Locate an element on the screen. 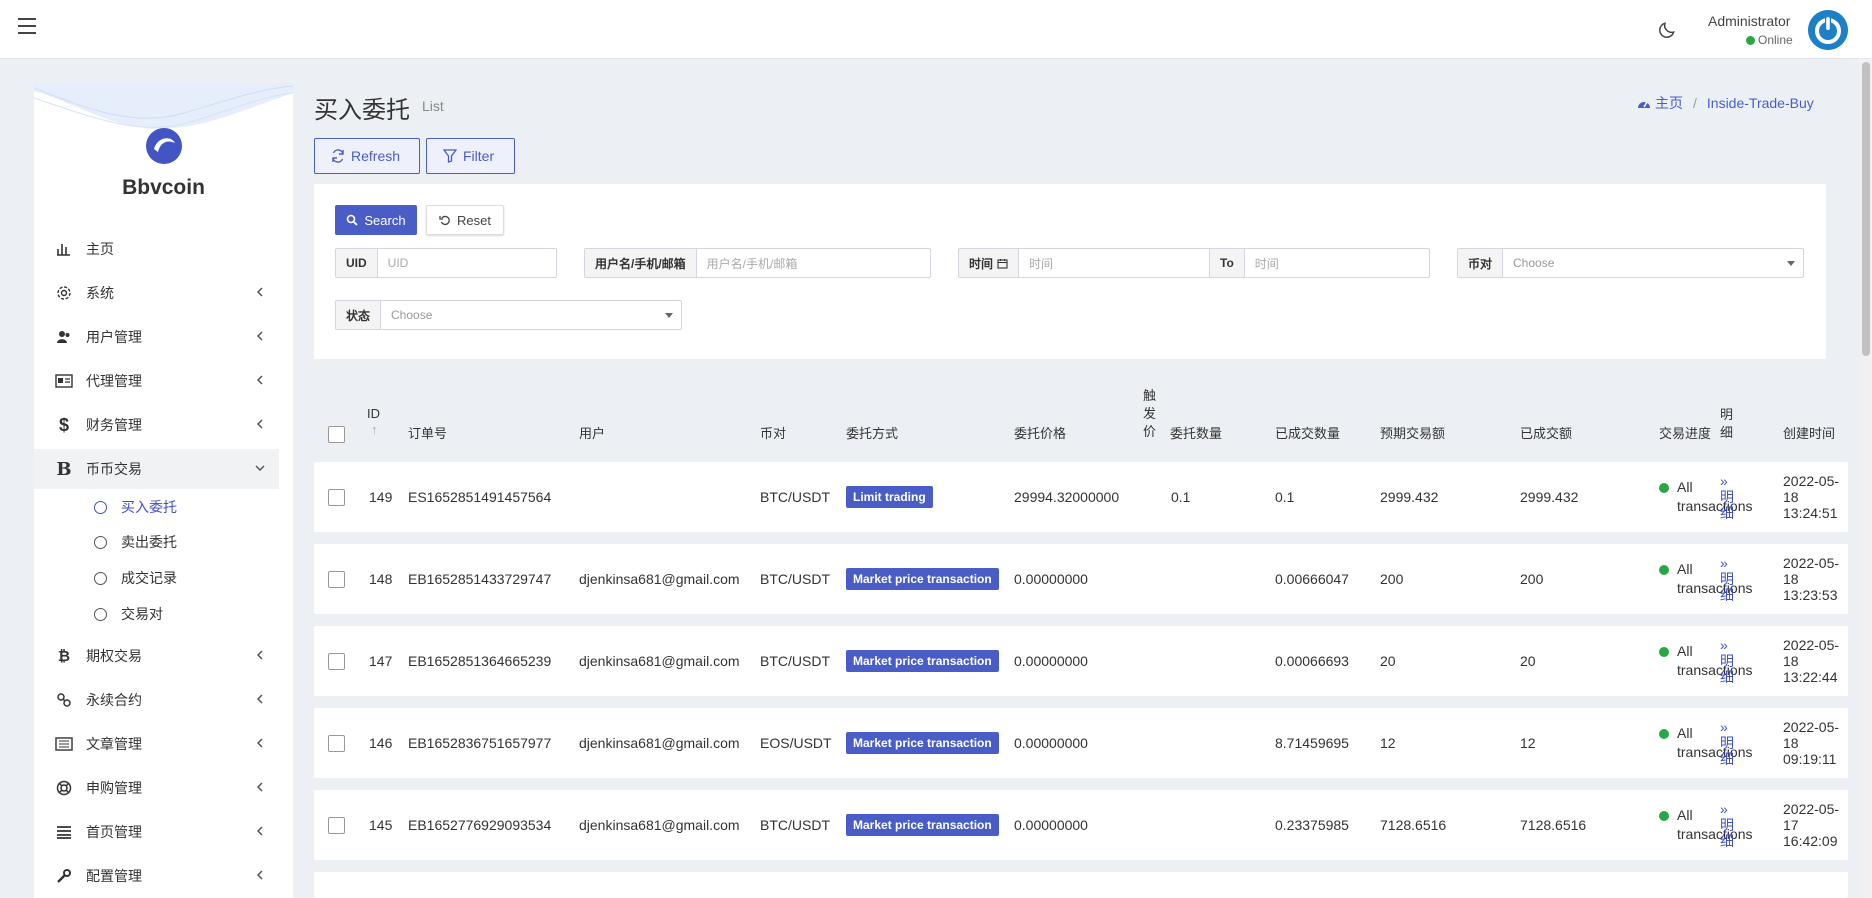 Image resolution: width=1872 pixels, height=898 pixels. created-time: 2022-05-18 13:22:44 is located at coordinates (1811, 661).